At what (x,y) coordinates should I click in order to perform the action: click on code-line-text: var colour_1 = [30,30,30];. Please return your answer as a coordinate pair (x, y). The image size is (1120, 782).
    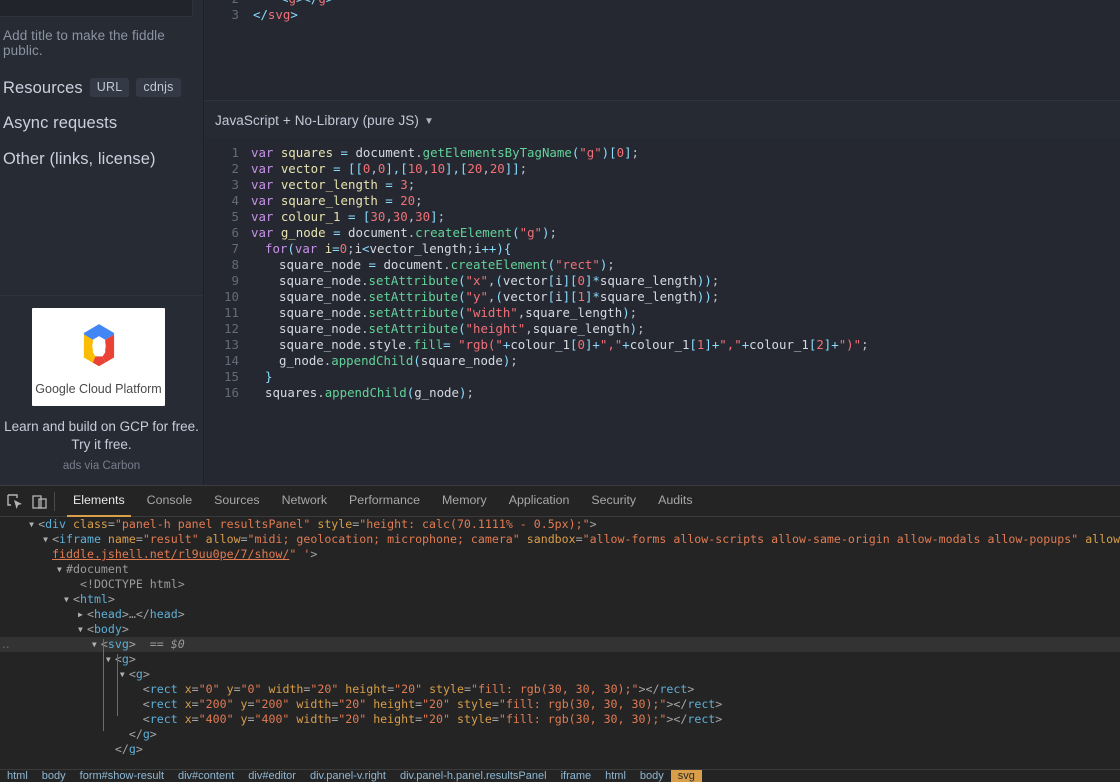
    Looking at the image, I should click on (348, 216).